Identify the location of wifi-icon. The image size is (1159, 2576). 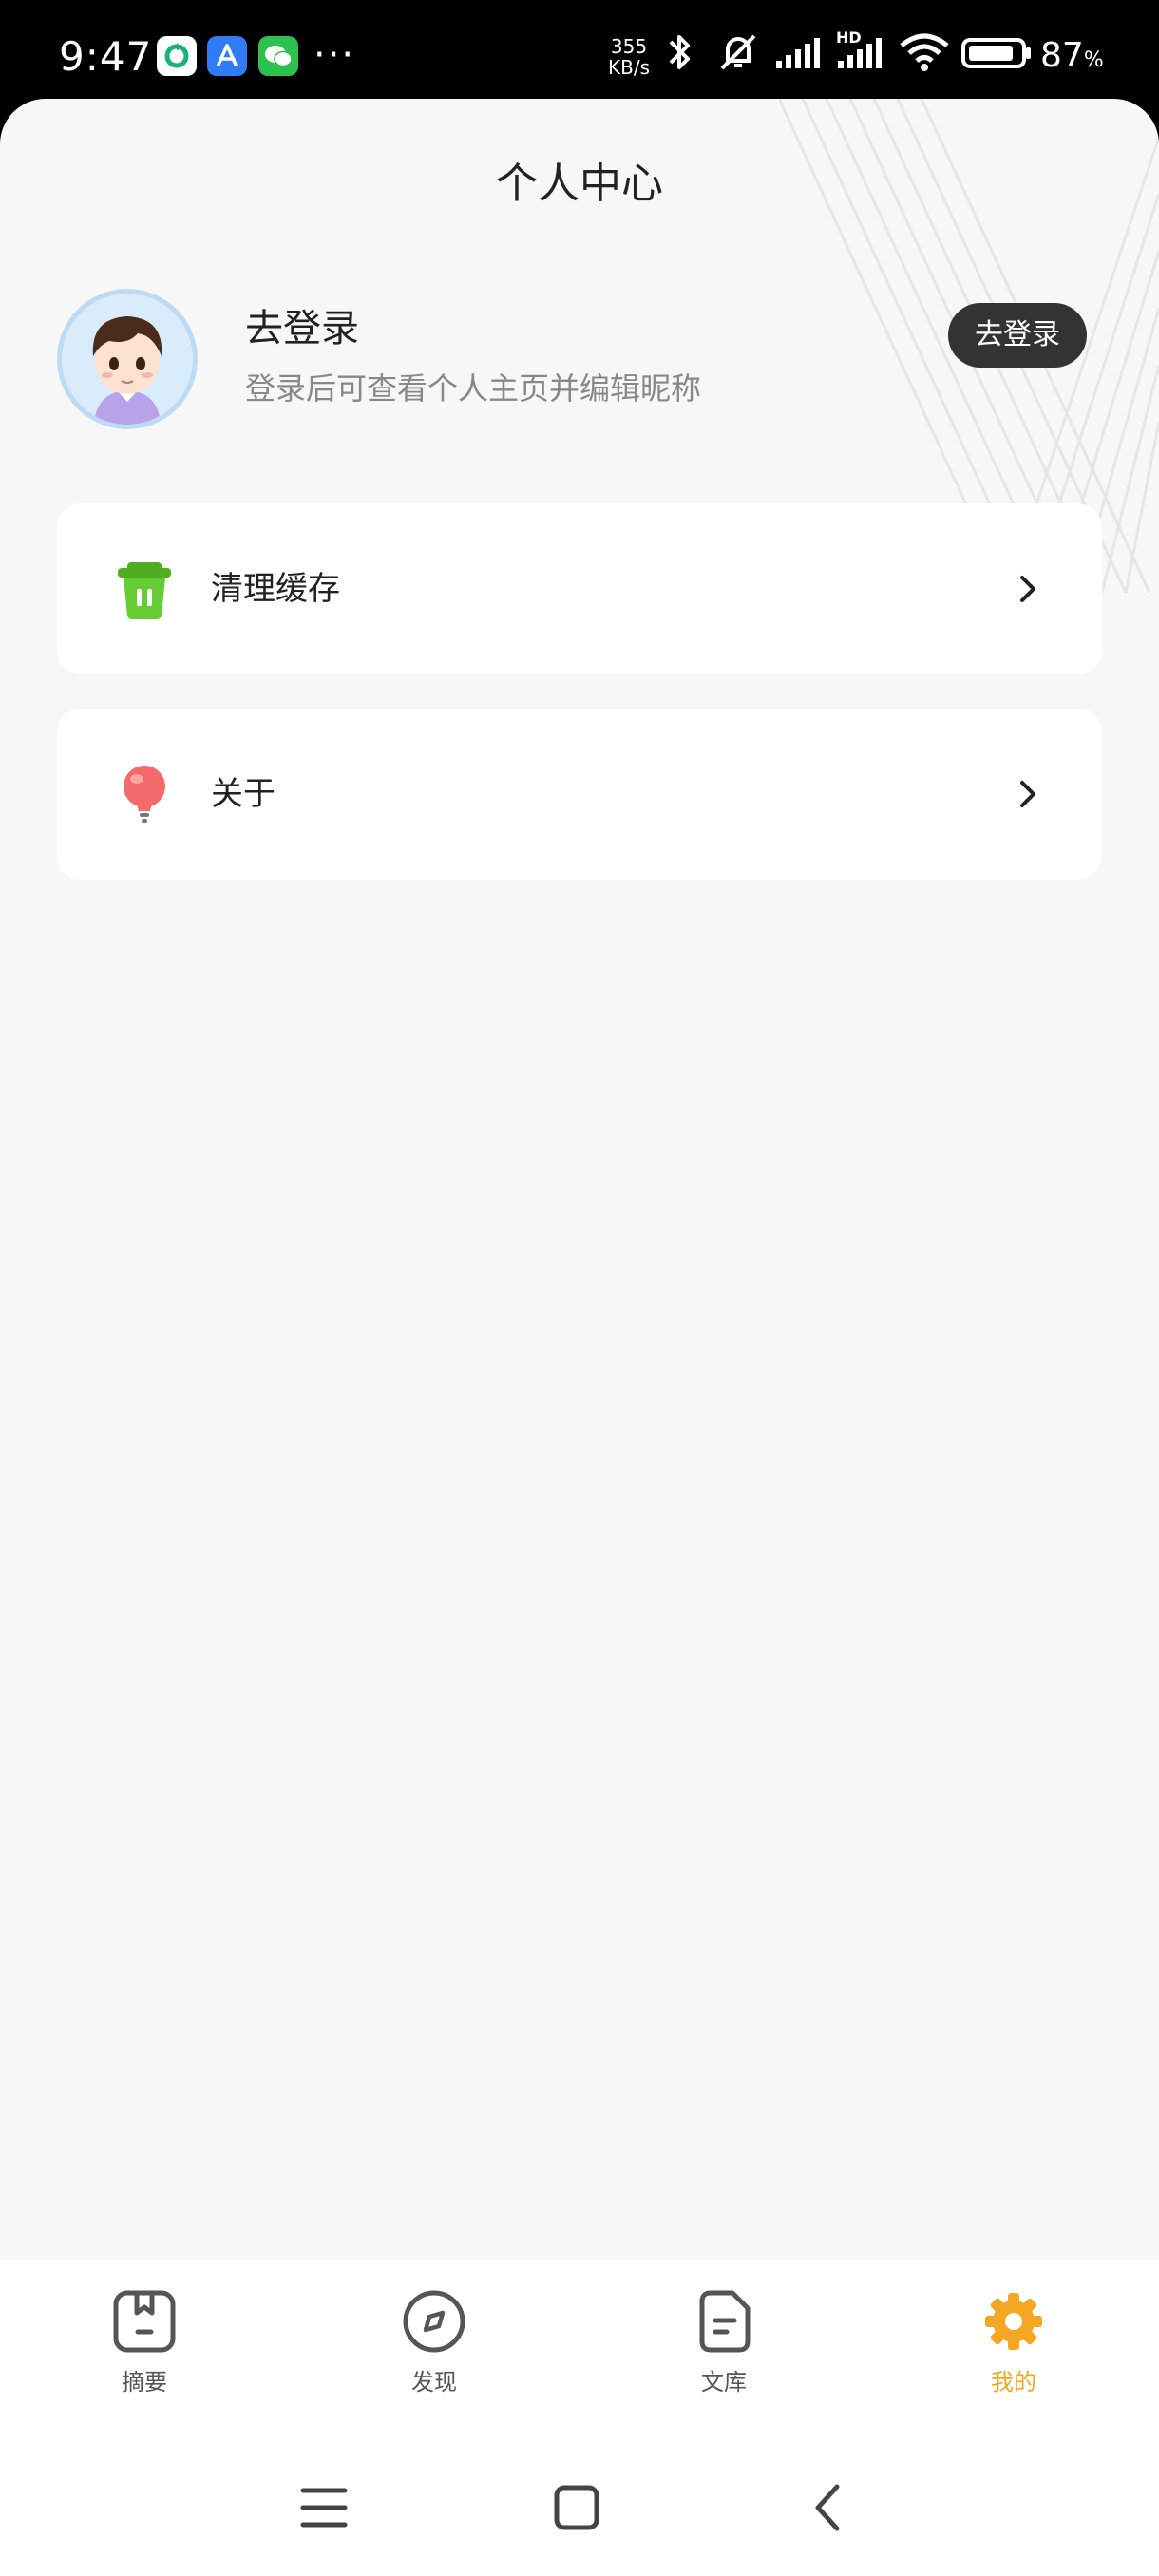
(924, 52).